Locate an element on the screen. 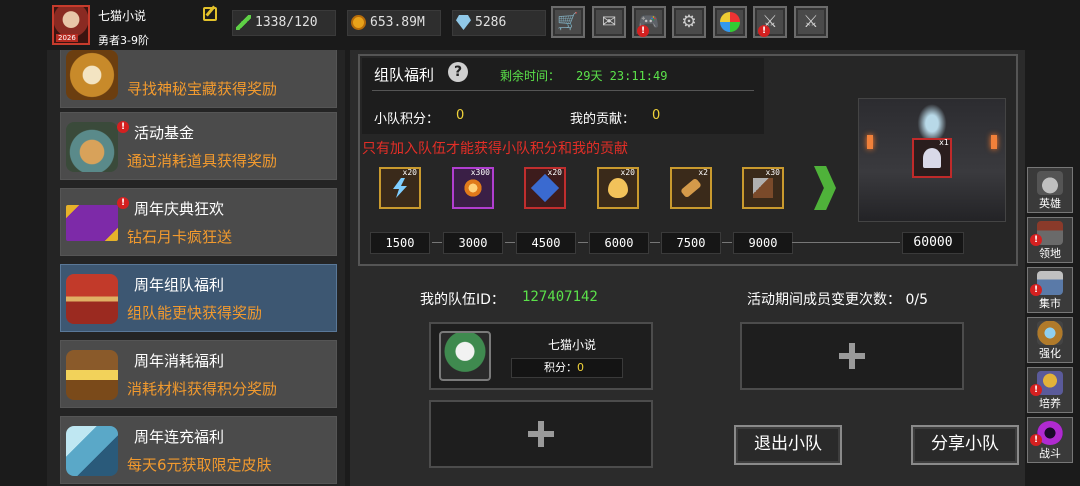 Image resolution: width=1080 pixels, height=486 pixels. help-icon: ? is located at coordinates (458, 72).